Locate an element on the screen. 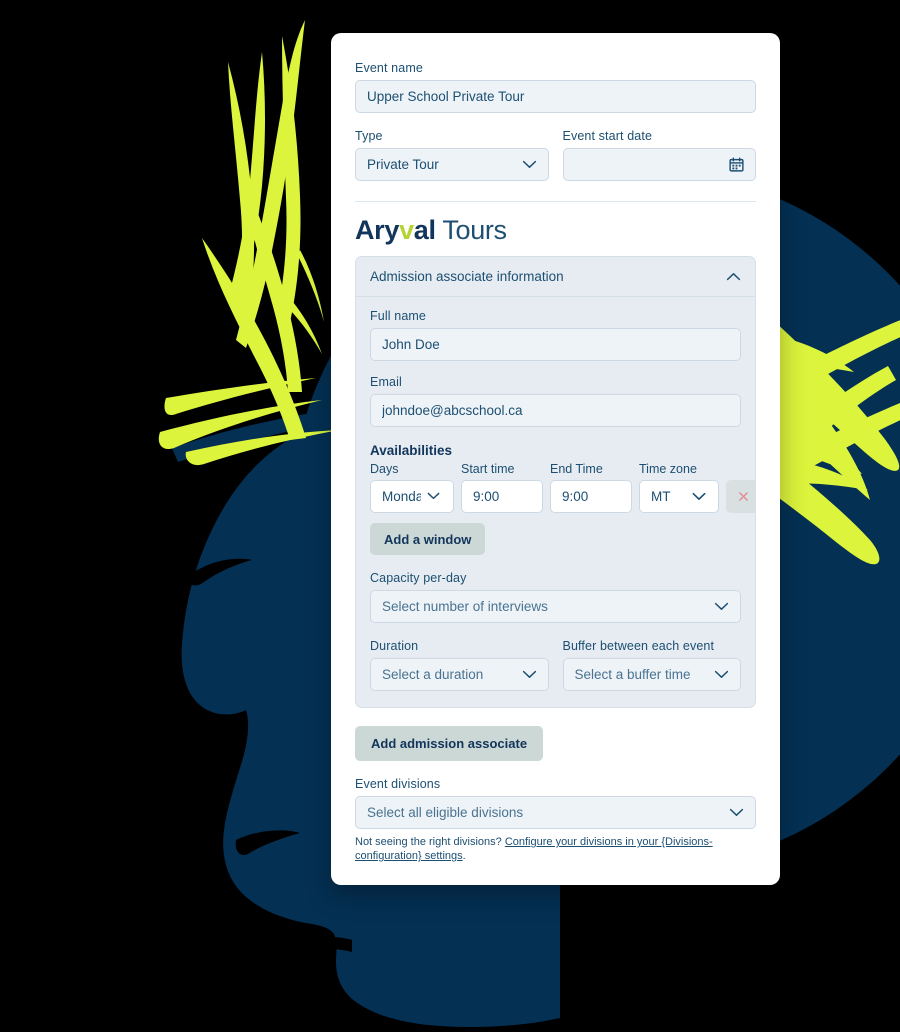 The height and width of the screenshot is (1032, 900). helper-prefix: Not seeing the right divisions? is located at coordinates (430, 842).